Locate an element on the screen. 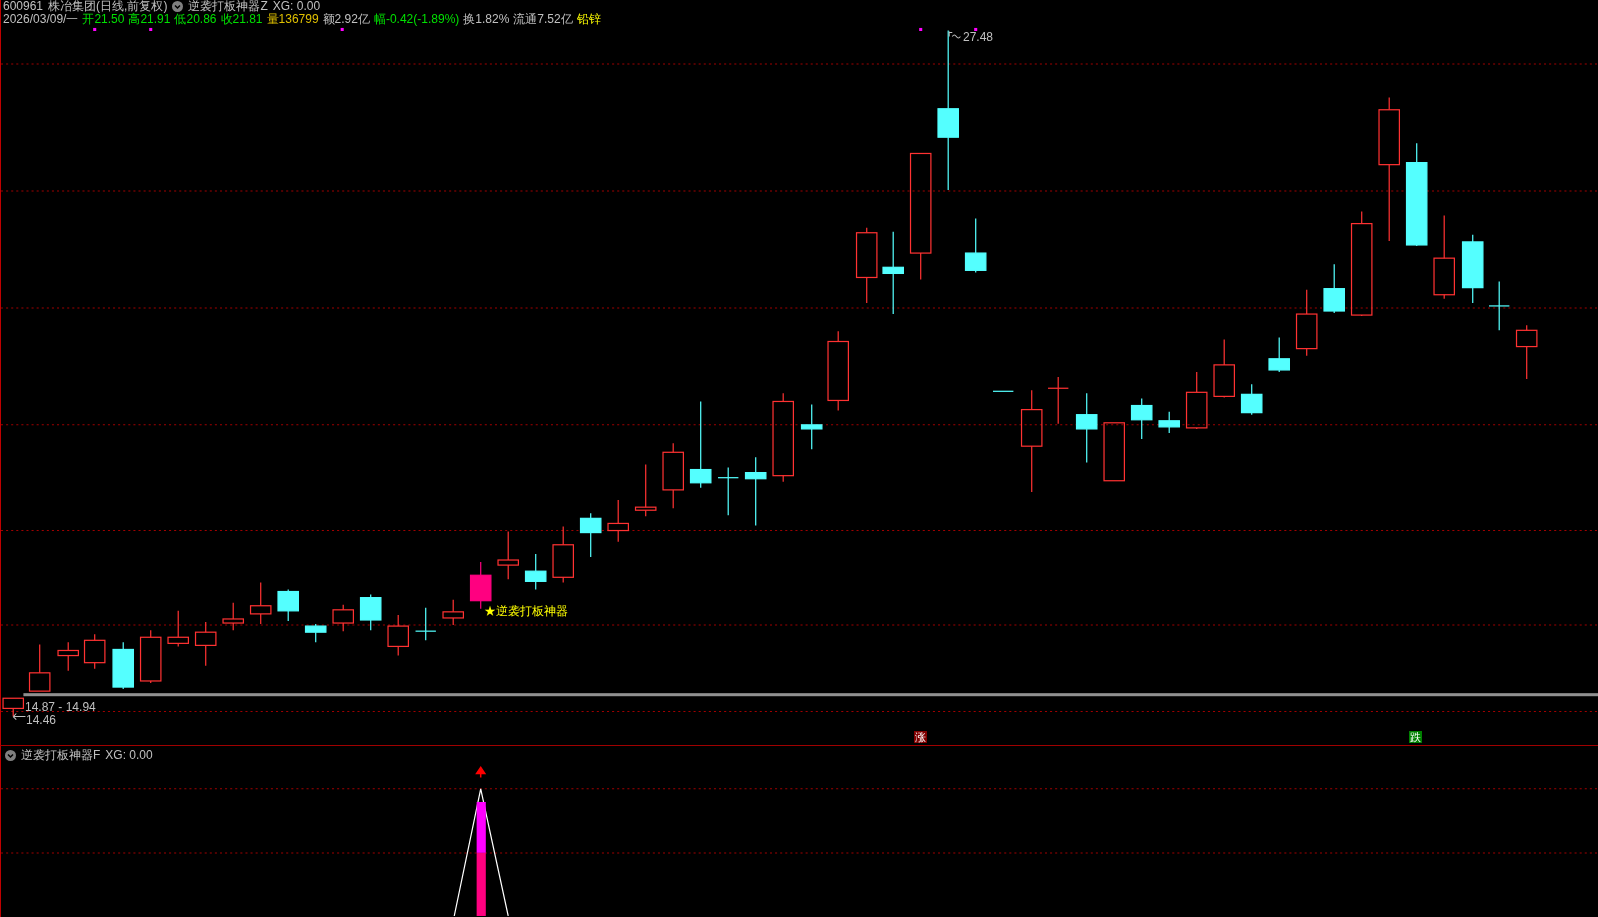  trend-marker: 涨 is located at coordinates (920, 737).